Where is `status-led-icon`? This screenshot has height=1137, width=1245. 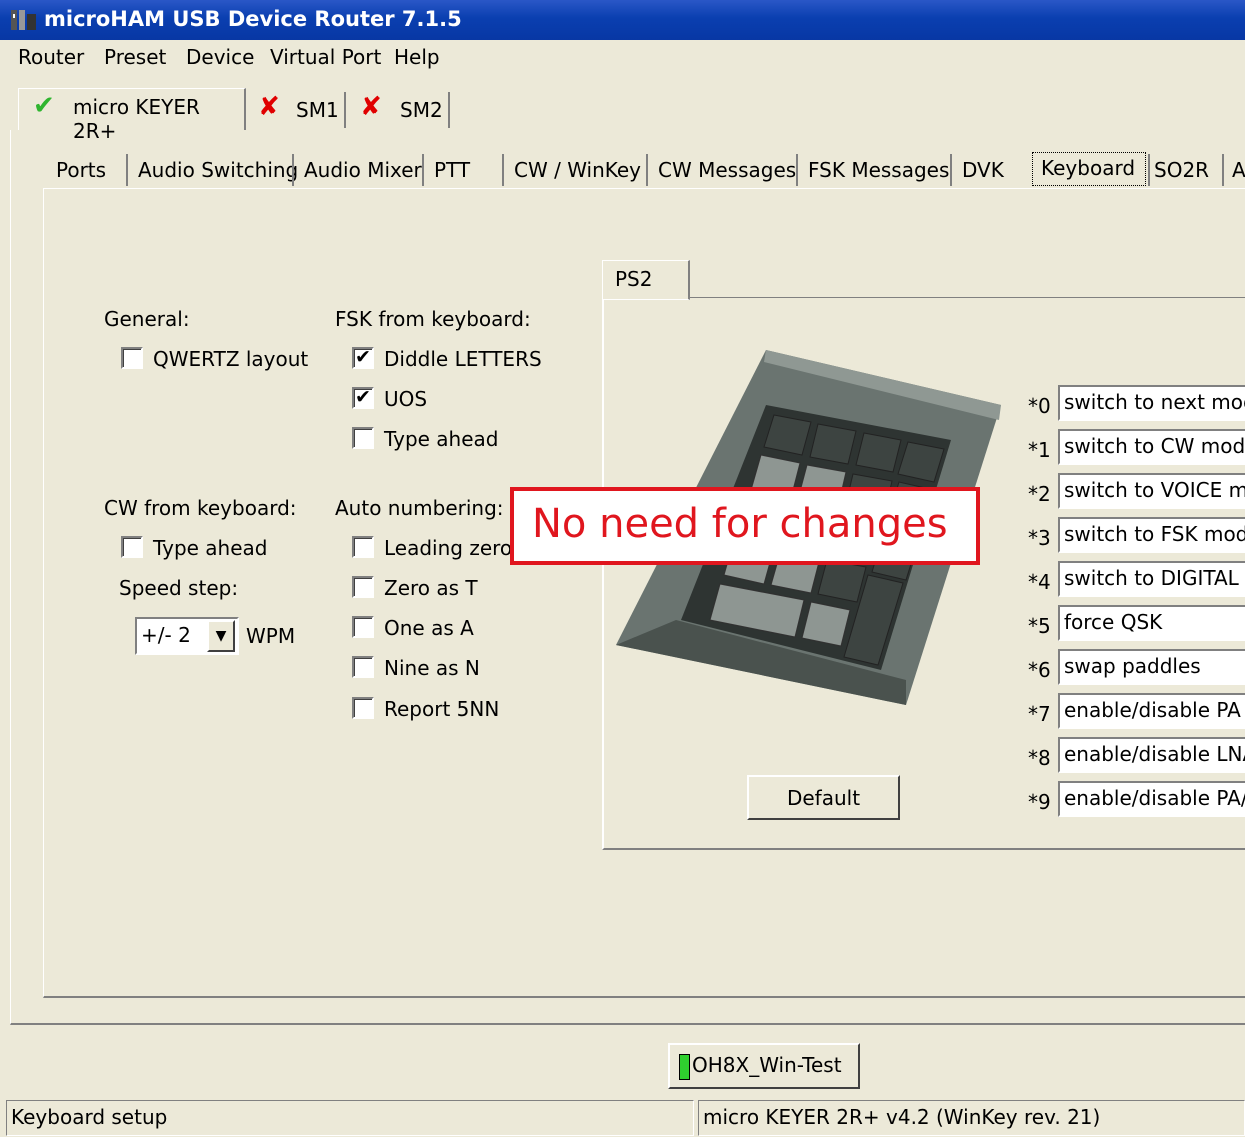
status-led-icon is located at coordinates (684, 1067).